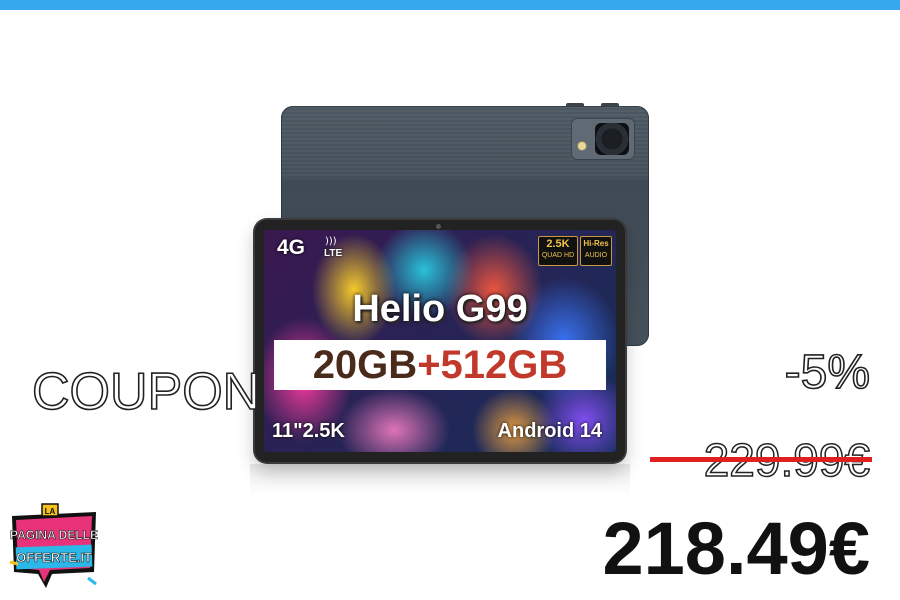 Image resolution: width=900 pixels, height=600 pixels. I want to click on resolution-badge-bottom: QUAD HD, so click(558, 255).